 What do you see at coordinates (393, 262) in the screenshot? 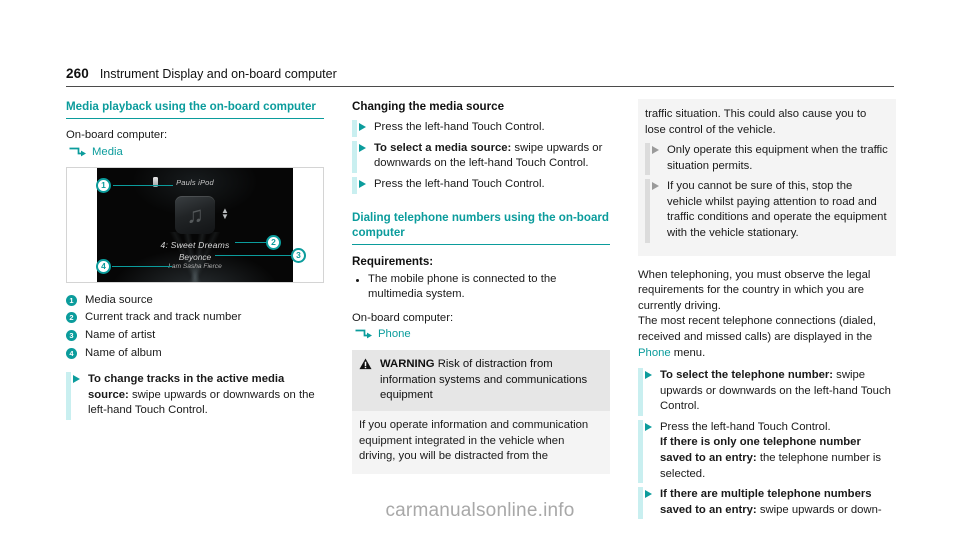
I see `requirements-title: Requirements:` at bounding box center [393, 262].